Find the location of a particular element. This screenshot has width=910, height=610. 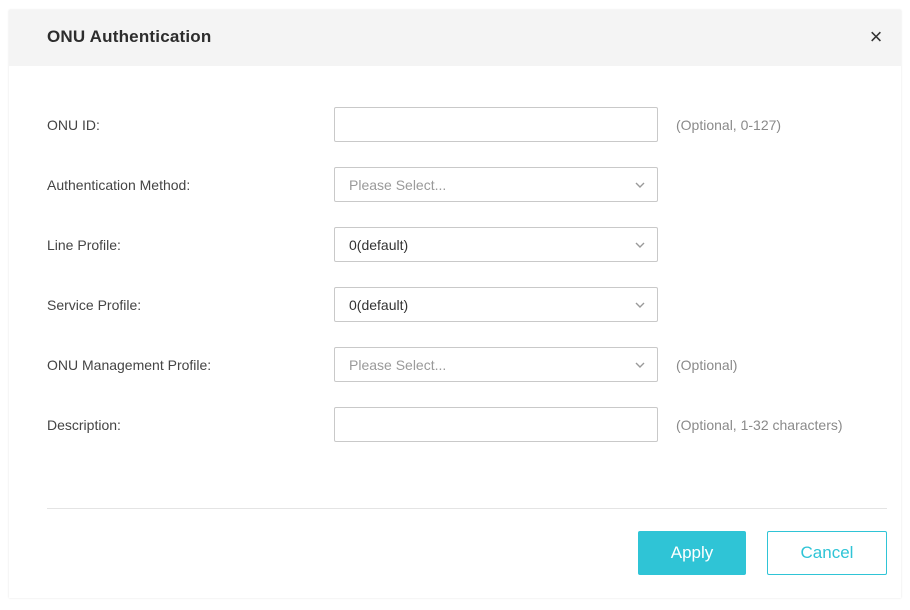

description-input is located at coordinates (496, 424).